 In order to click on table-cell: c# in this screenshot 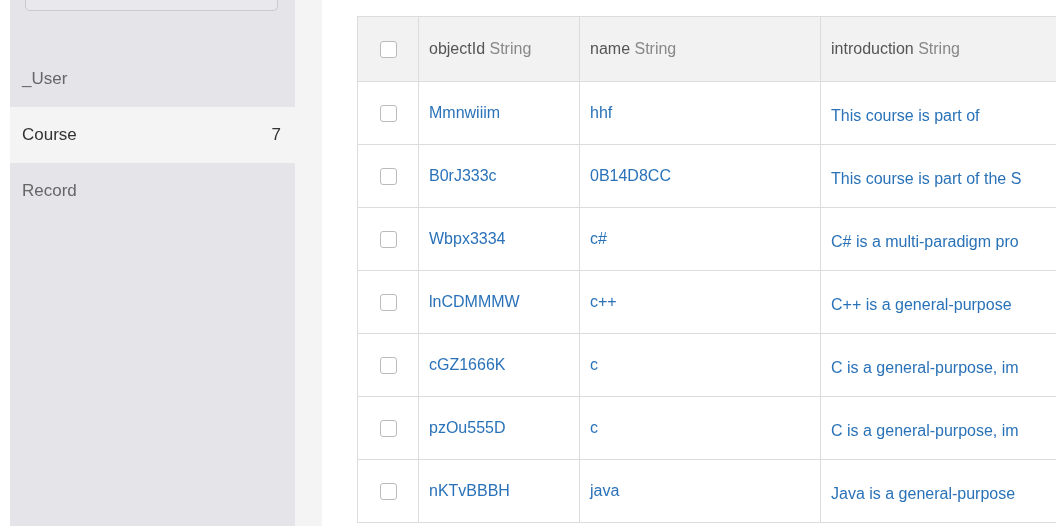, I will do `click(700, 239)`.